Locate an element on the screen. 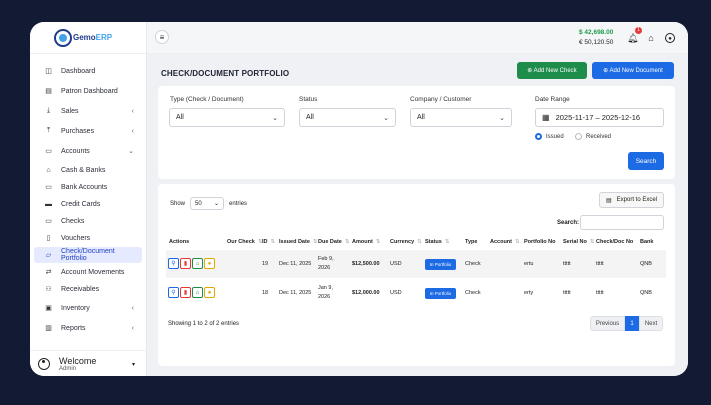 Image resolution: width=711 pixels, height=405 pixels. sidebar-item-label: Inventory is located at coordinates (75, 308).